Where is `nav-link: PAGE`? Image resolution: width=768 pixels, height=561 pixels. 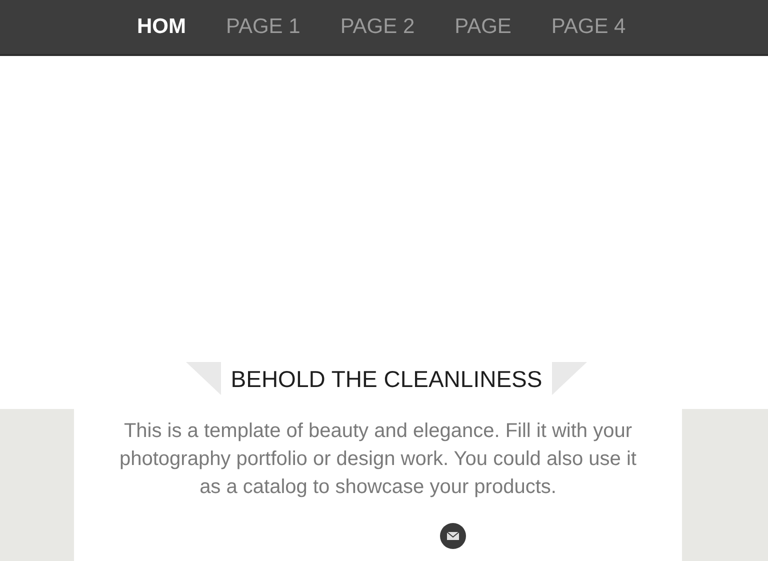 nav-link: PAGE is located at coordinates (483, 27).